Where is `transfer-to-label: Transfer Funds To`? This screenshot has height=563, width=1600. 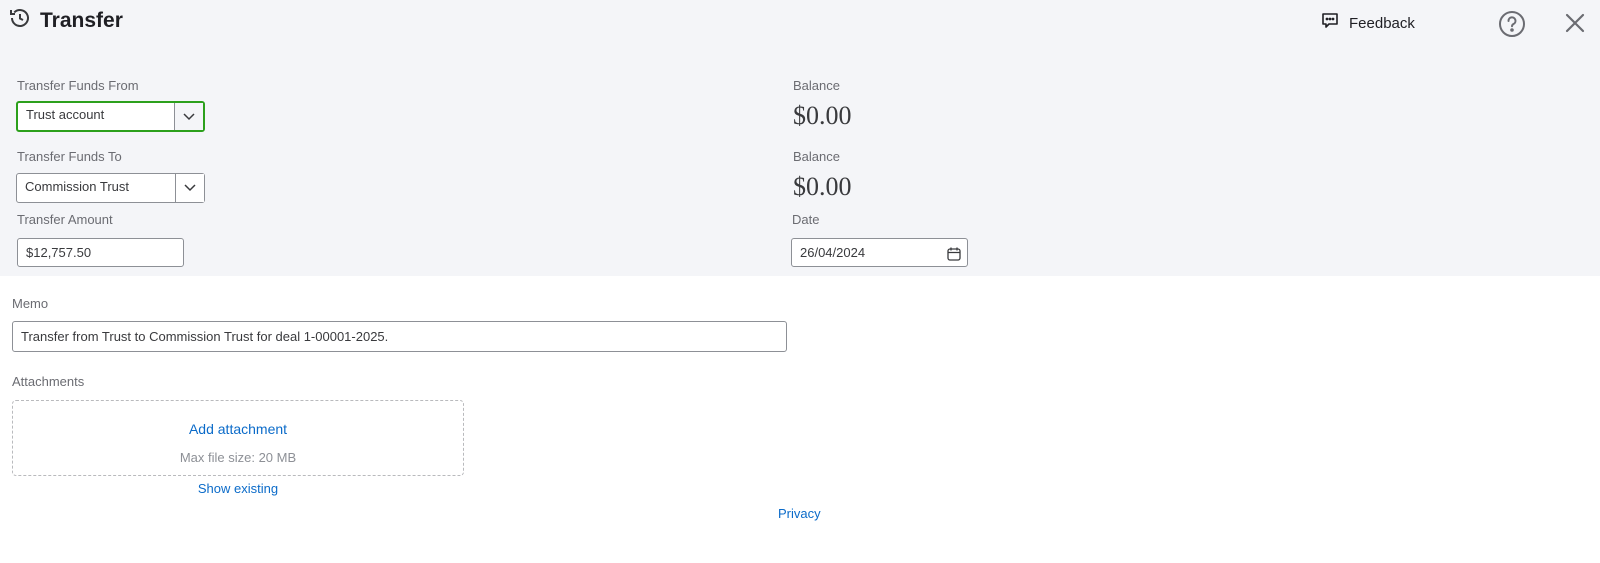
transfer-to-label: Transfer Funds To is located at coordinates (69, 156).